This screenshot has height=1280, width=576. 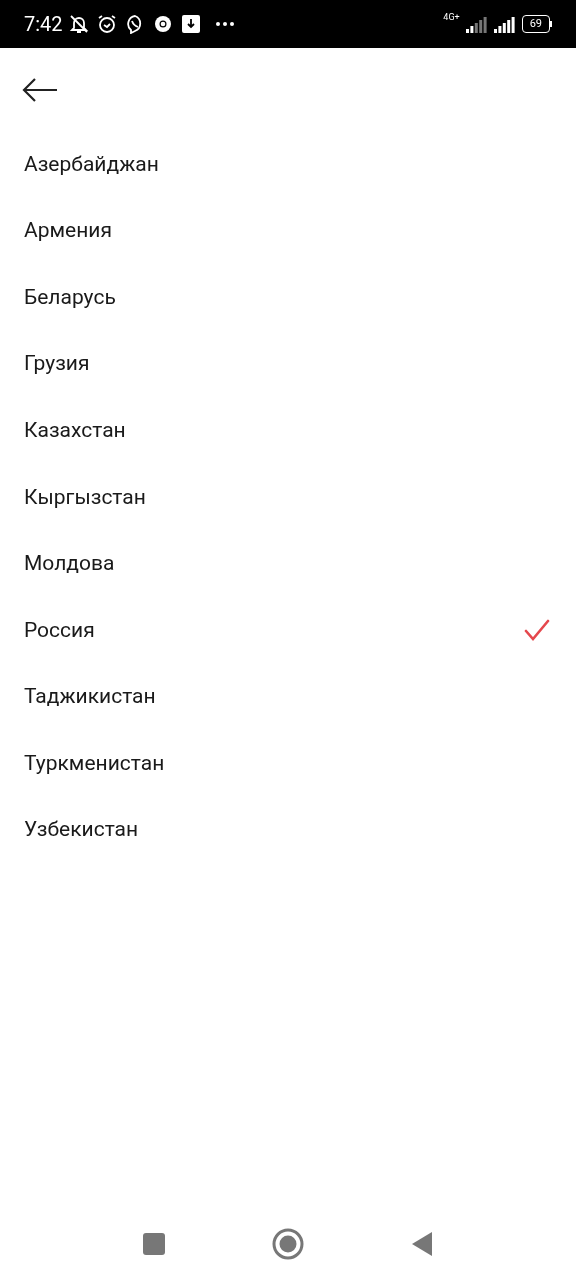 What do you see at coordinates (162, 24) in the screenshot?
I see `browser-icon` at bounding box center [162, 24].